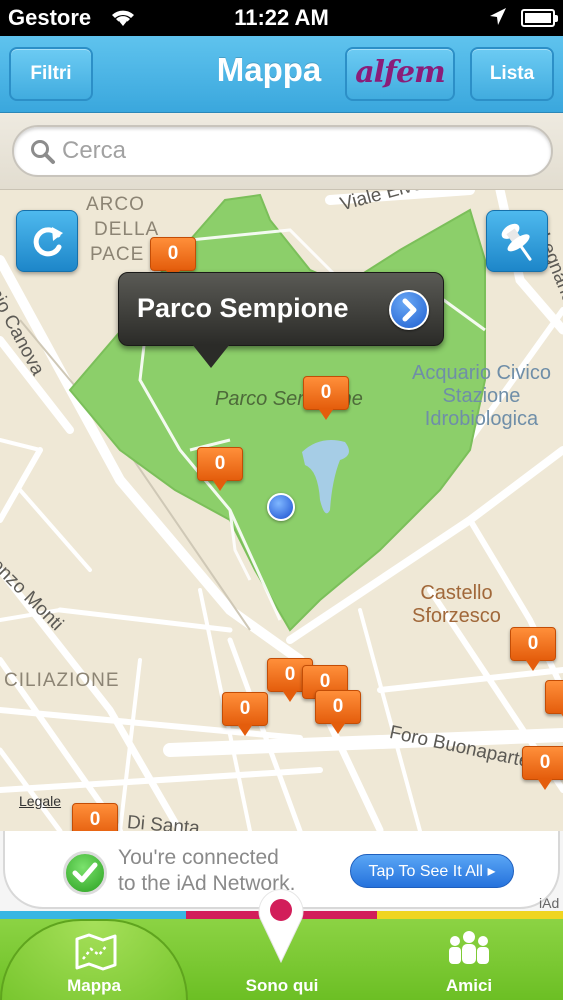 This screenshot has width=563, height=1000. What do you see at coordinates (48, 252) in the screenshot?
I see `refresh-icon` at bounding box center [48, 252].